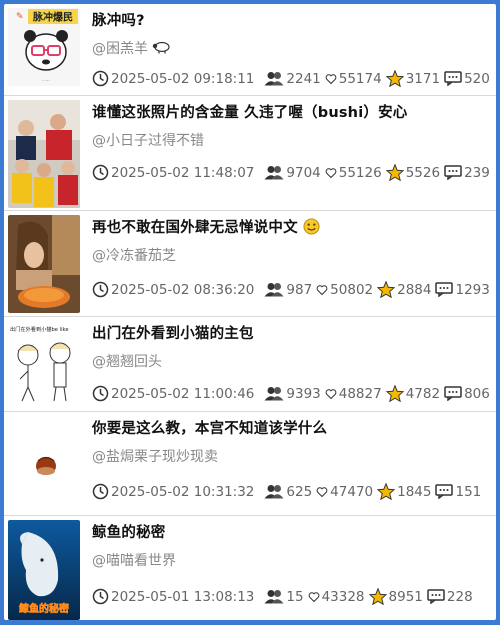 The image size is (500, 625). I want to click on post-title: 再也不敢在国外肆无忌惮说中文, so click(206, 226).